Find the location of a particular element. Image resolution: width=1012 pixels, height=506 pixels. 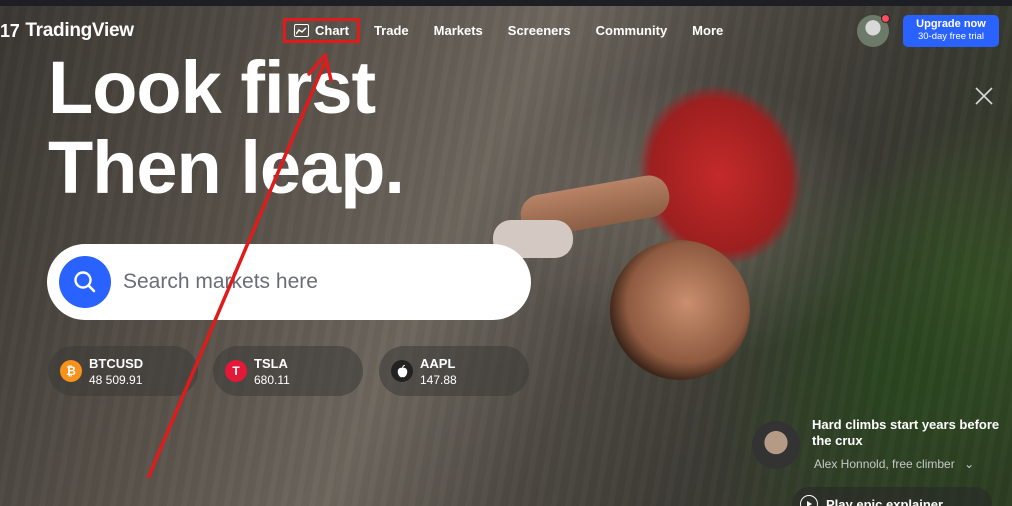

hero-headline: Look first Then leap. is located at coordinates (226, 127).